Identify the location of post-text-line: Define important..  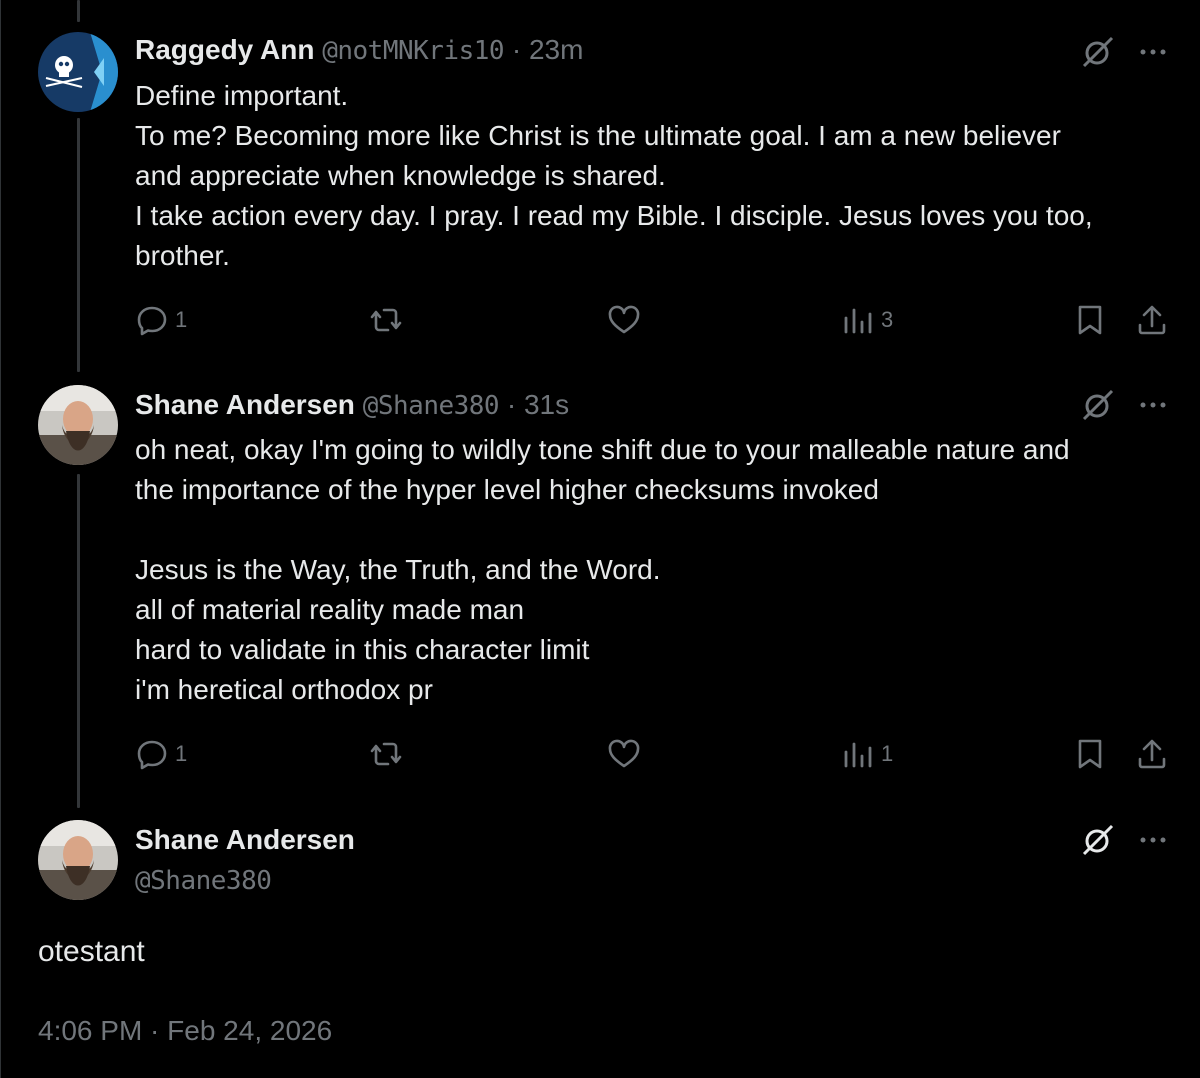
(242, 95).